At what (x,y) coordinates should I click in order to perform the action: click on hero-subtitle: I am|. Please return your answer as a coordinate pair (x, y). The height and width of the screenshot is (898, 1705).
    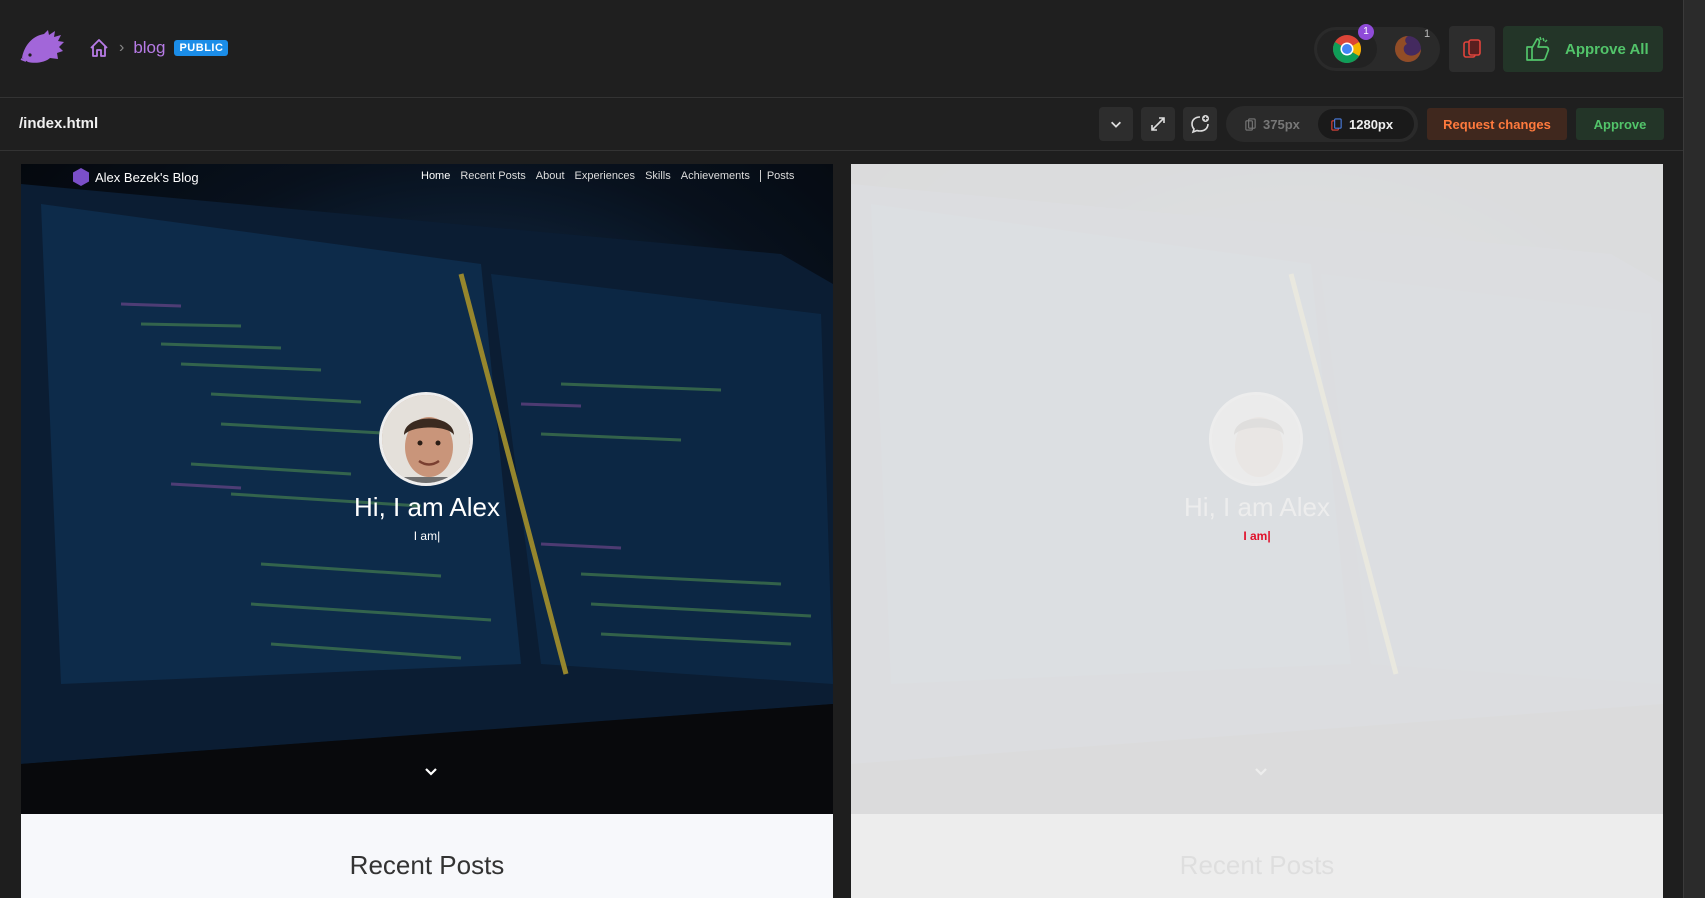
    Looking at the image, I should click on (427, 536).